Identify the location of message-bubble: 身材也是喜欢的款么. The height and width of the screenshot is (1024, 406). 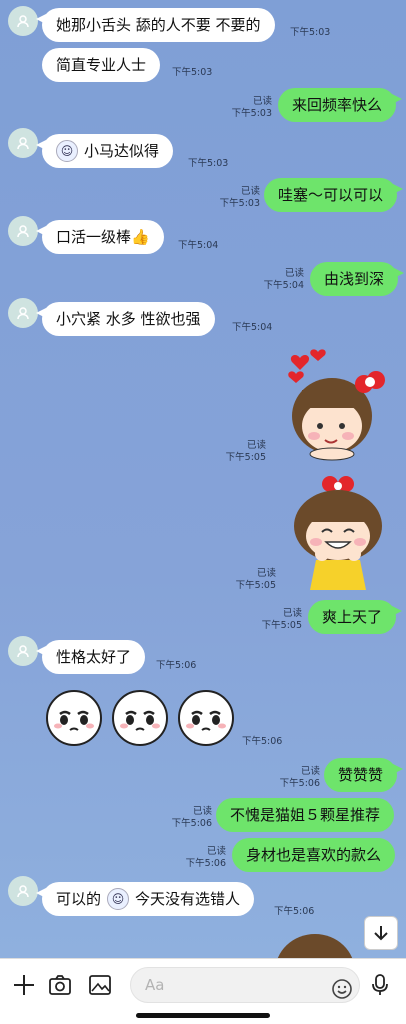
(314, 855).